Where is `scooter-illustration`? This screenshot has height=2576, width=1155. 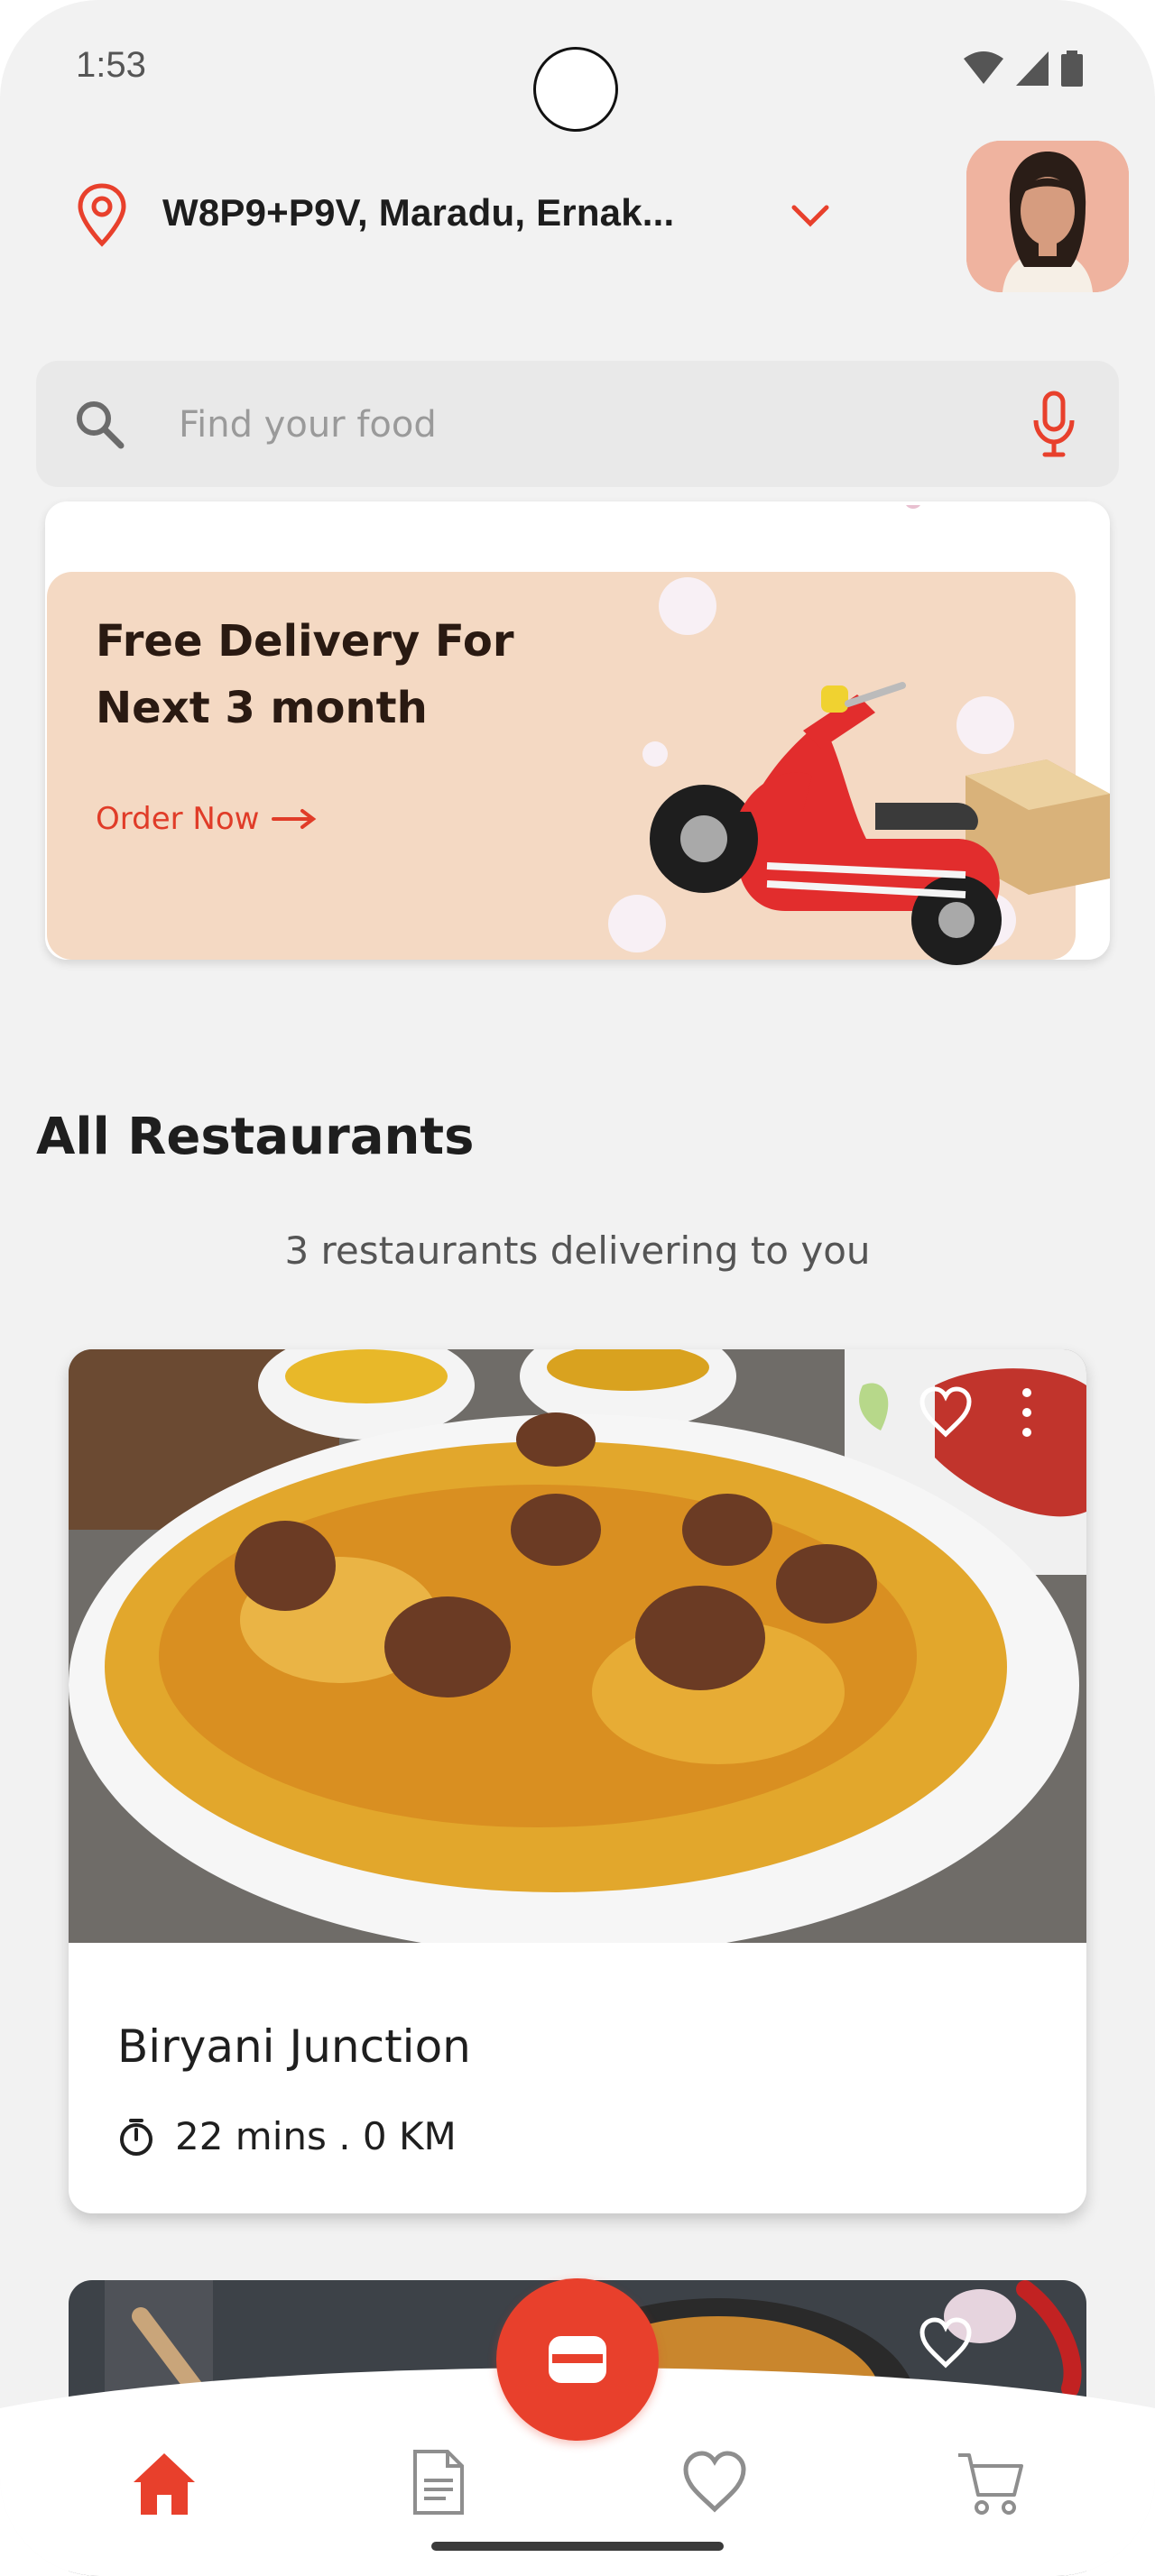
scooter-illustration is located at coordinates (859, 735).